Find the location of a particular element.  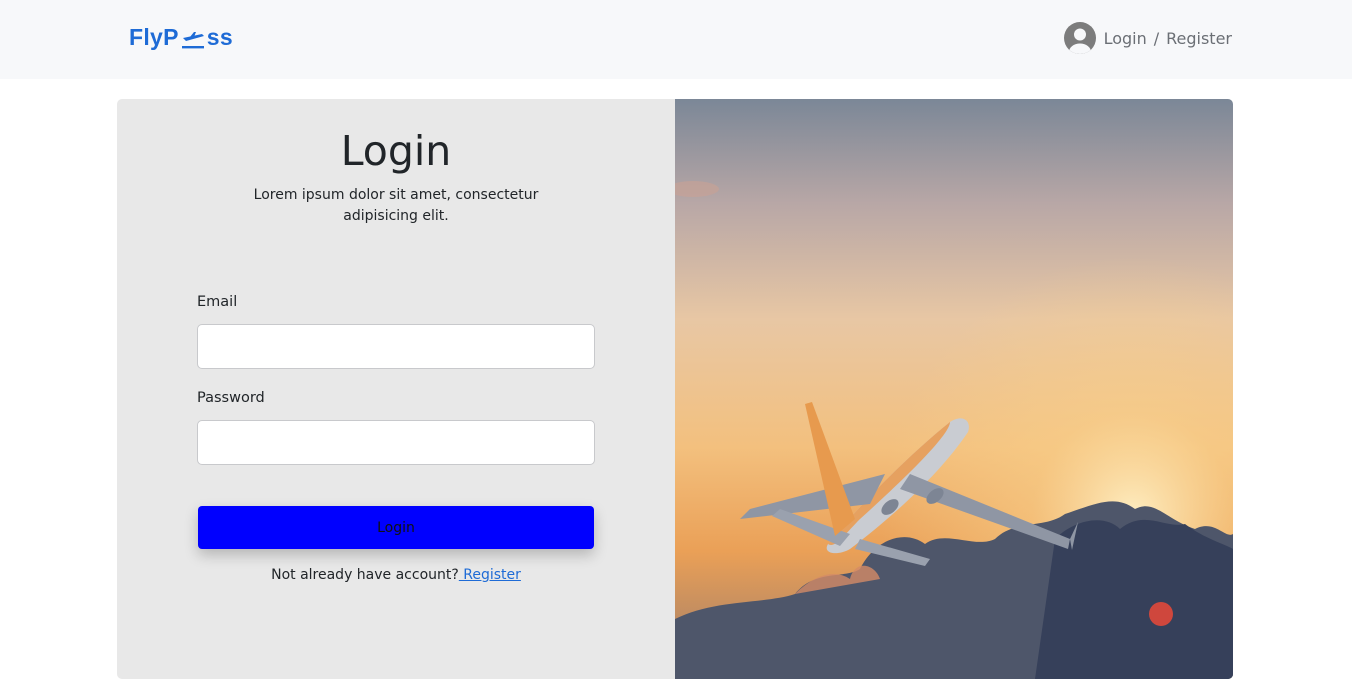

login-submit-button: Login is located at coordinates (396, 527).